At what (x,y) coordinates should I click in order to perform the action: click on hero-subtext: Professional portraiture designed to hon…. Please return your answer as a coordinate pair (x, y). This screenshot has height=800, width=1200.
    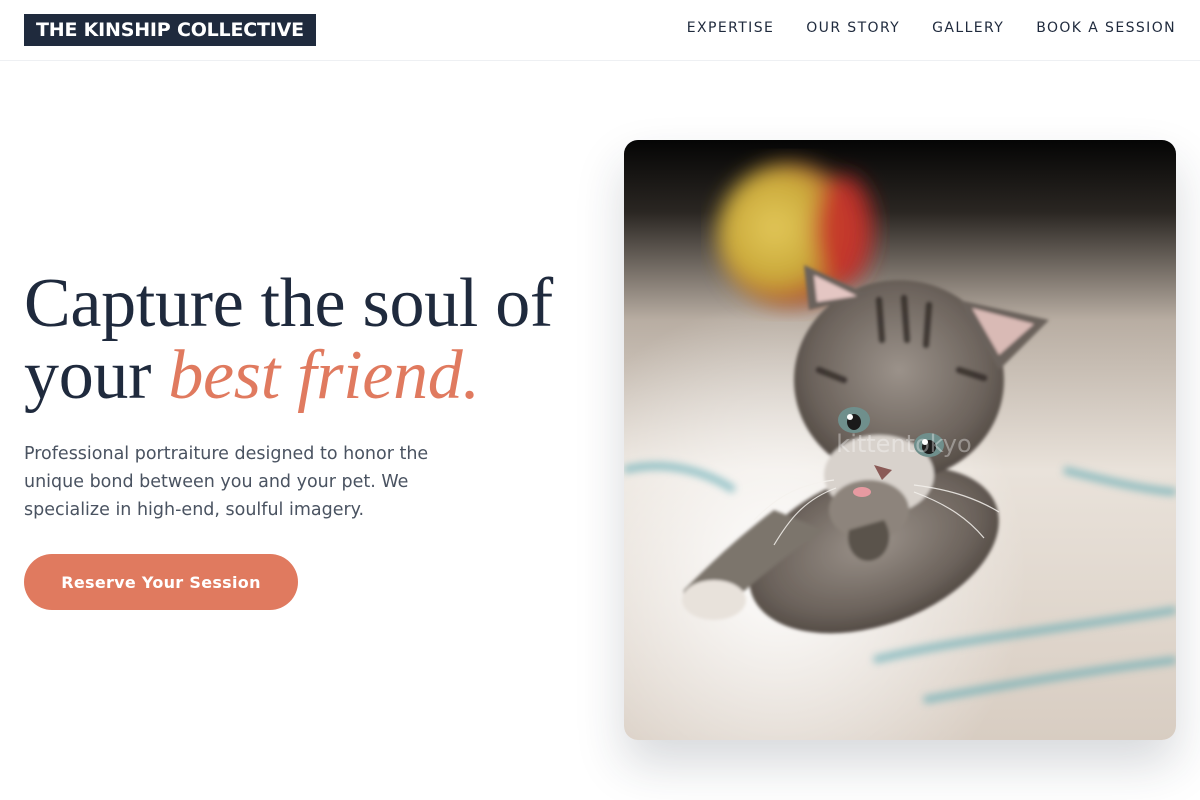
    Looking at the image, I should click on (226, 482).